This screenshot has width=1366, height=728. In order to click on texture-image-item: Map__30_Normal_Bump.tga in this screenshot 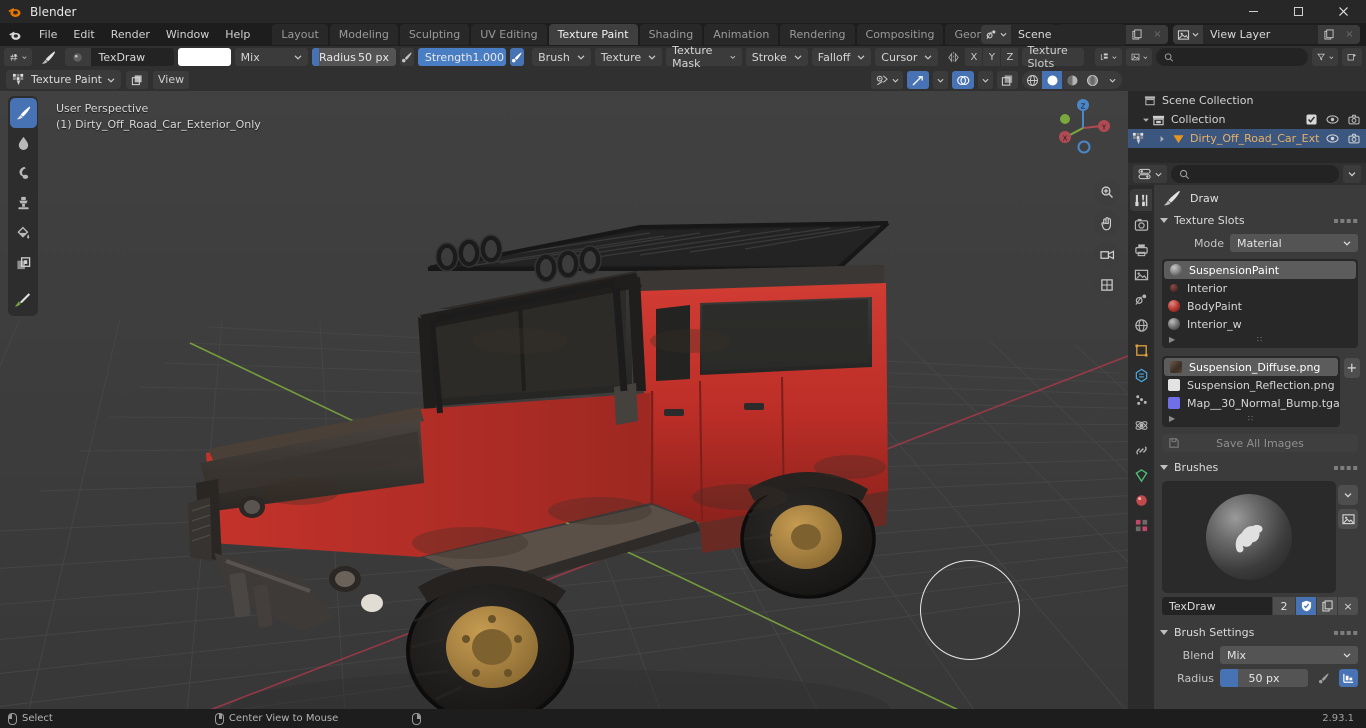, I will do `click(1251, 403)`.